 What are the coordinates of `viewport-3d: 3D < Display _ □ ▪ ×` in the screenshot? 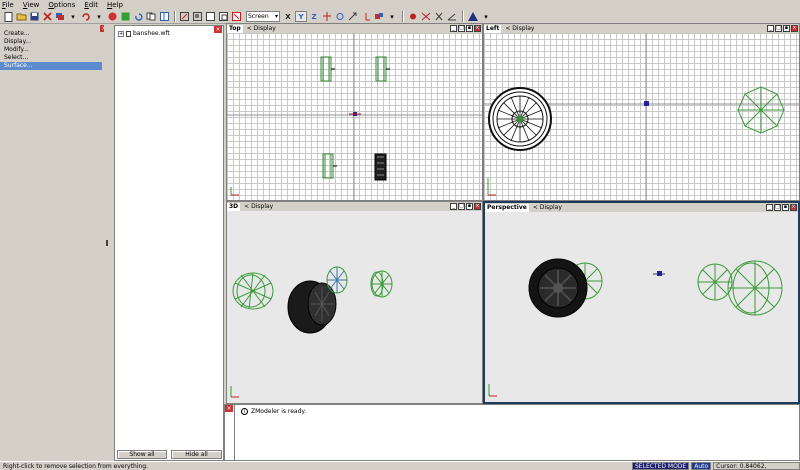 It's located at (354, 302).